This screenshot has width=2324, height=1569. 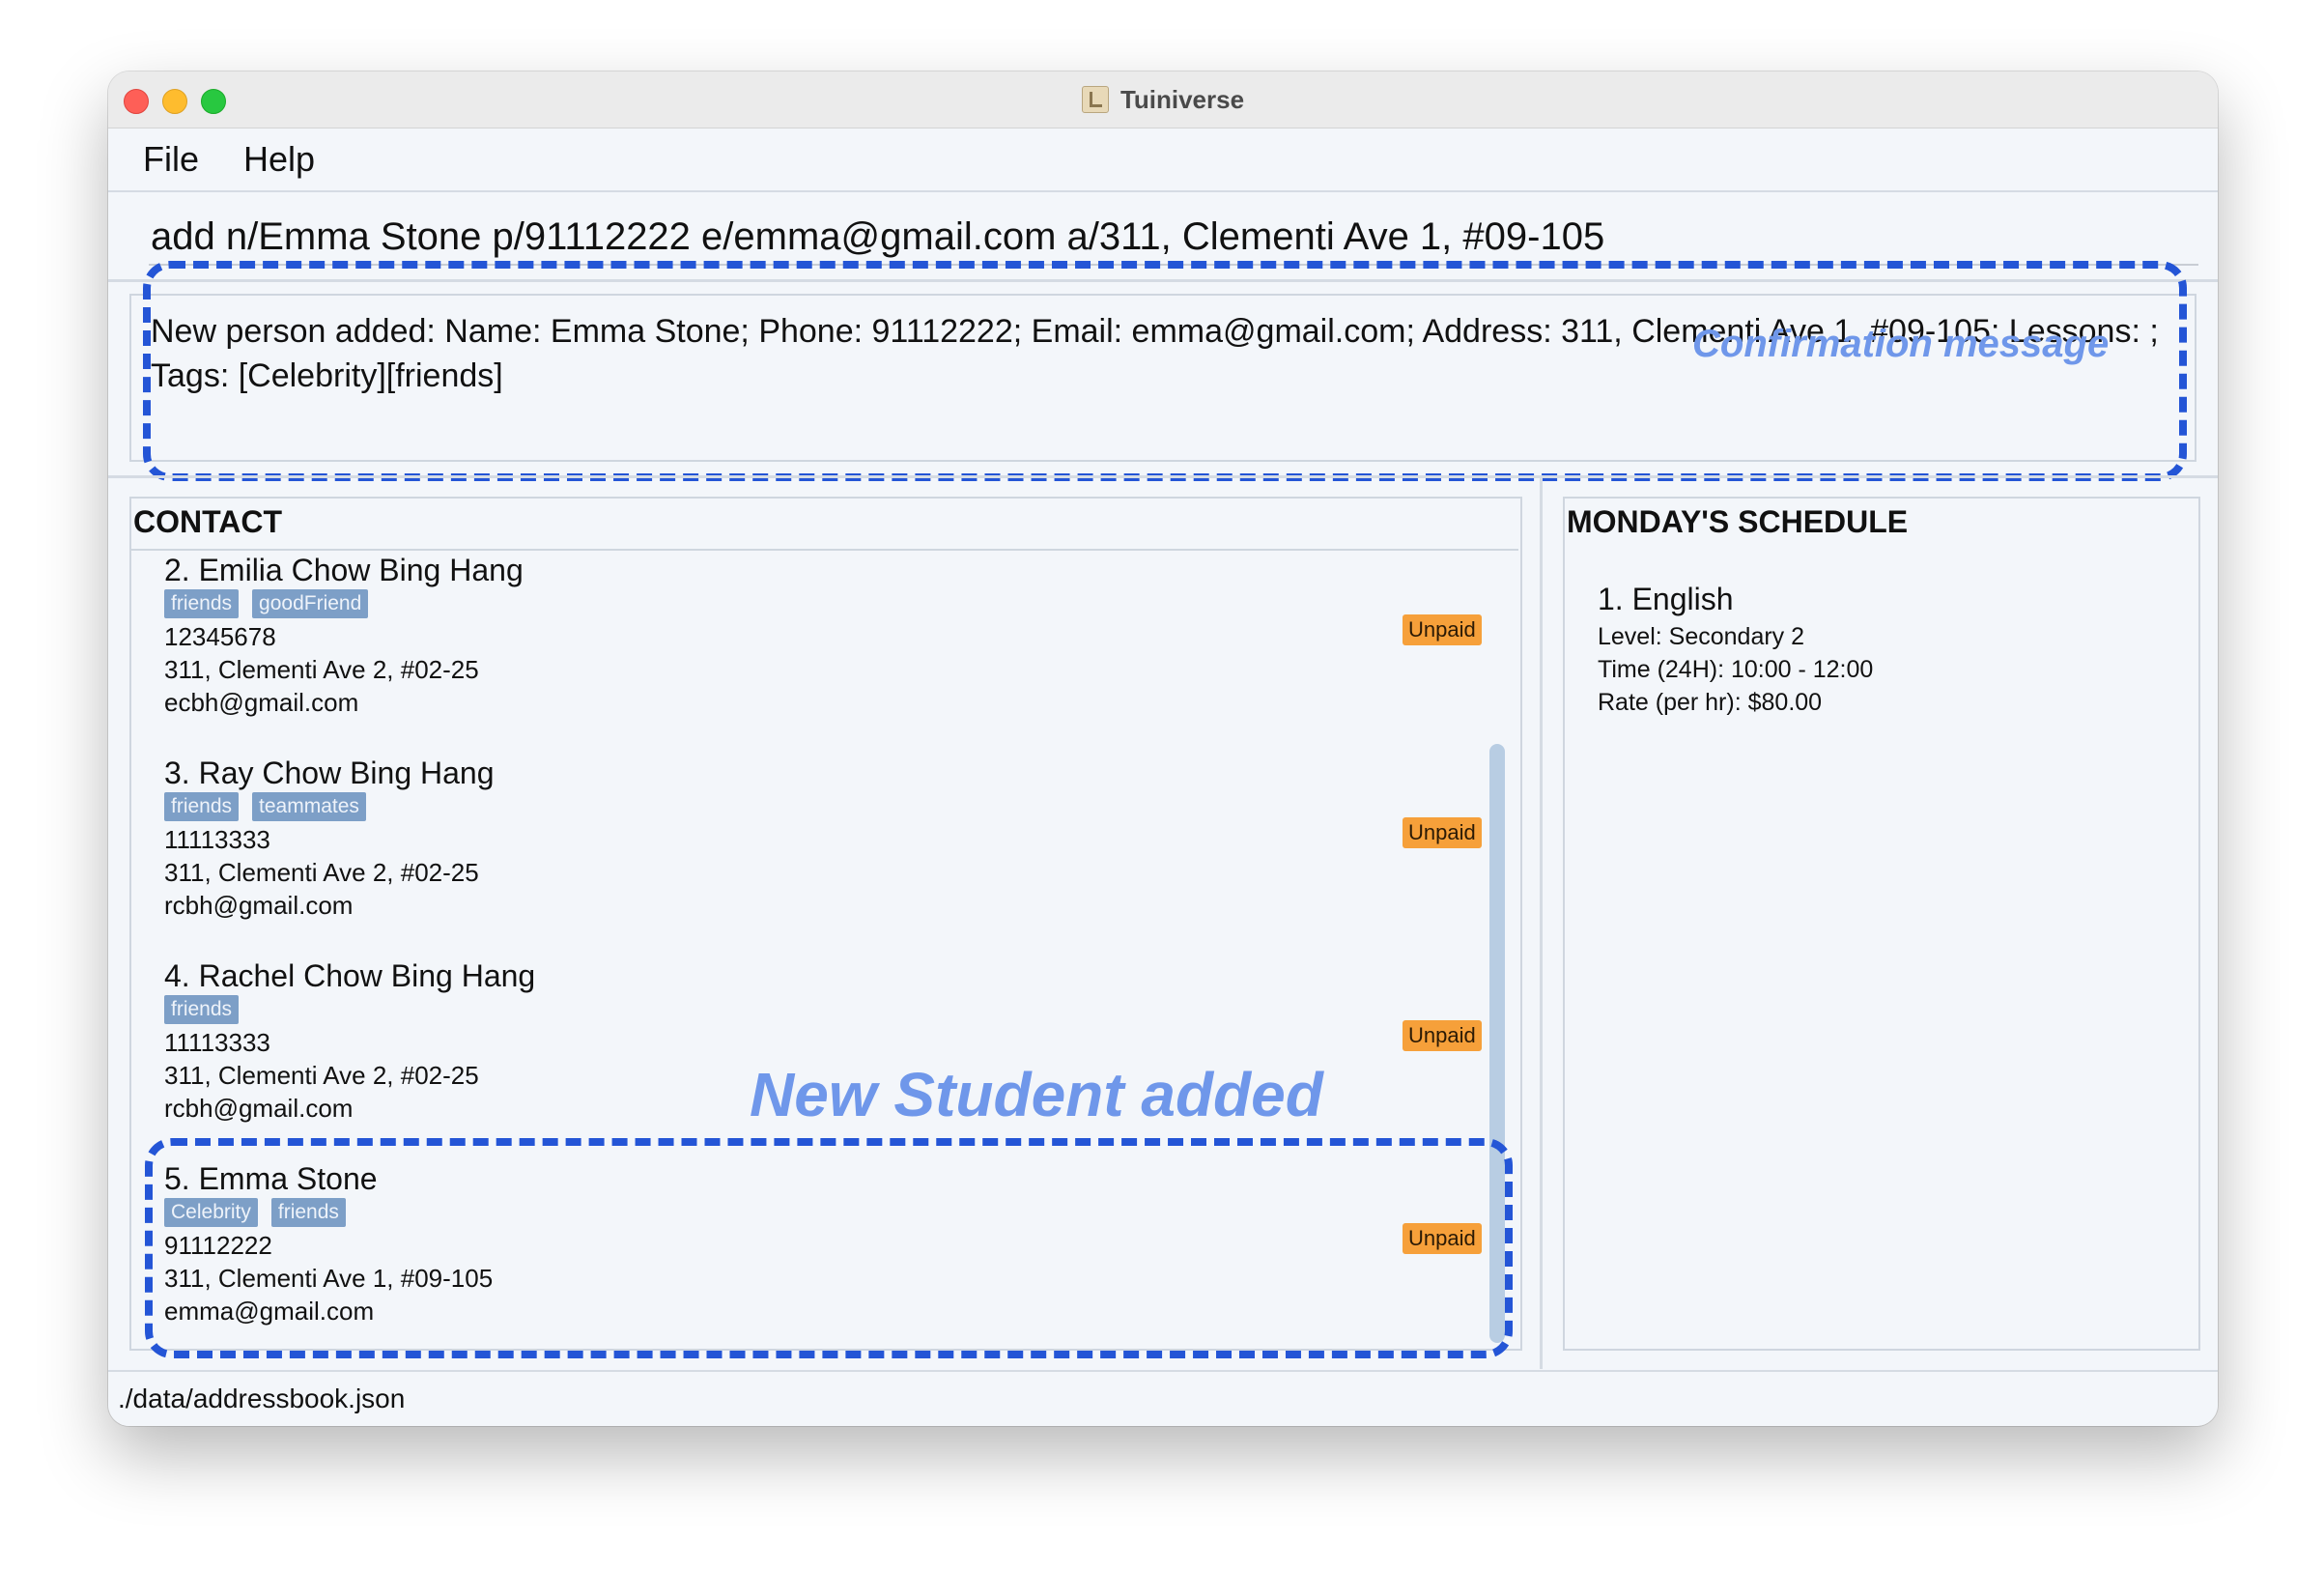 I want to click on contact-list-scrollbar, so click(x=1497, y=1043).